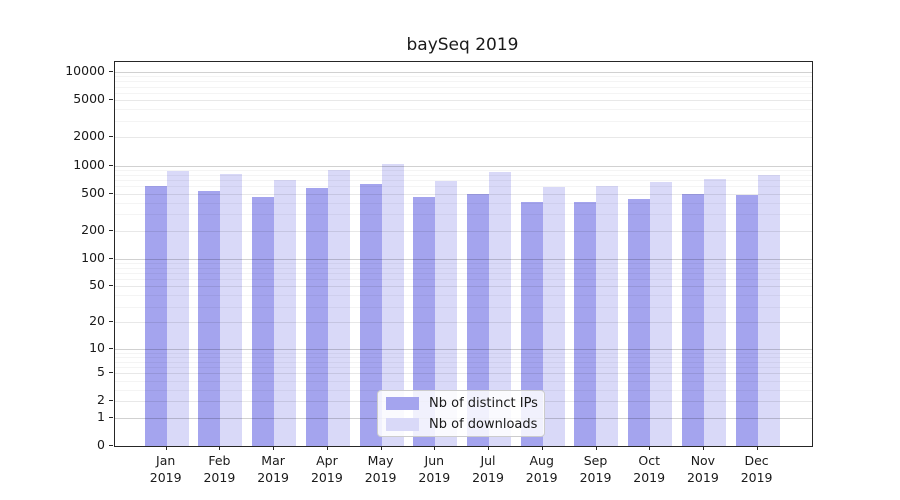  Describe the element at coordinates (166, 448) in the screenshot. I see `x-tick-jan` at that location.